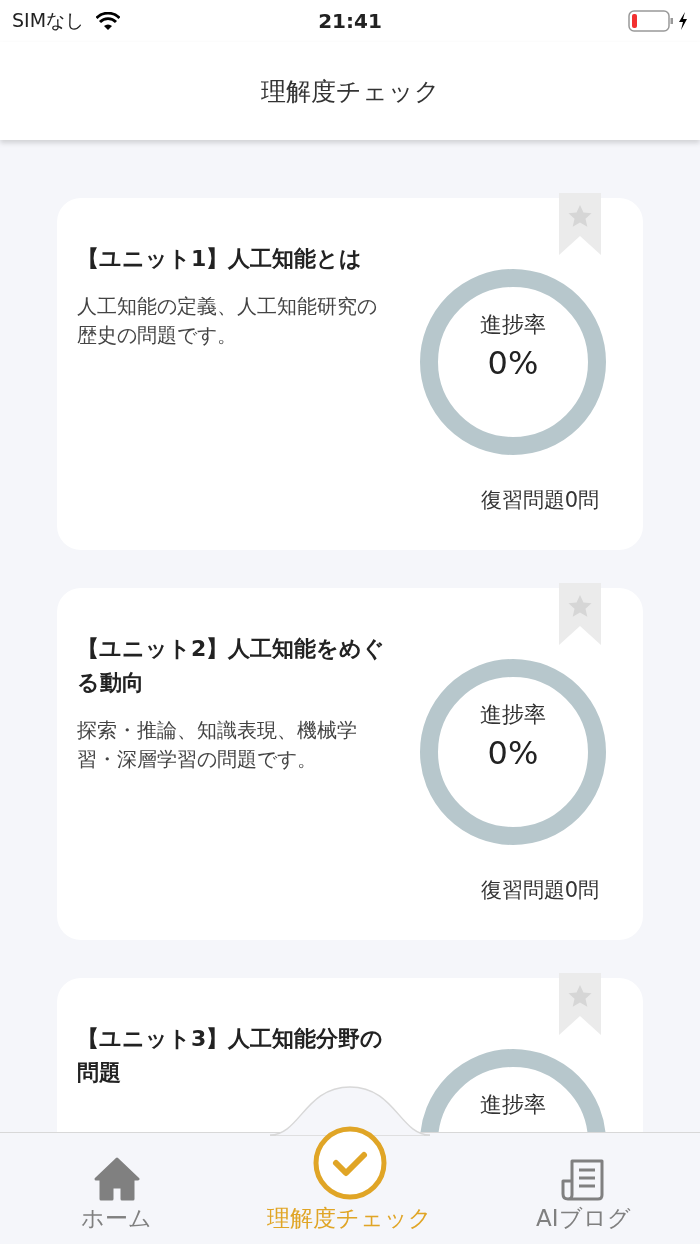 This screenshot has height=1244, width=700. Describe the element at coordinates (350, 91) in the screenshot. I see `page-title: 理解度チェック` at that location.